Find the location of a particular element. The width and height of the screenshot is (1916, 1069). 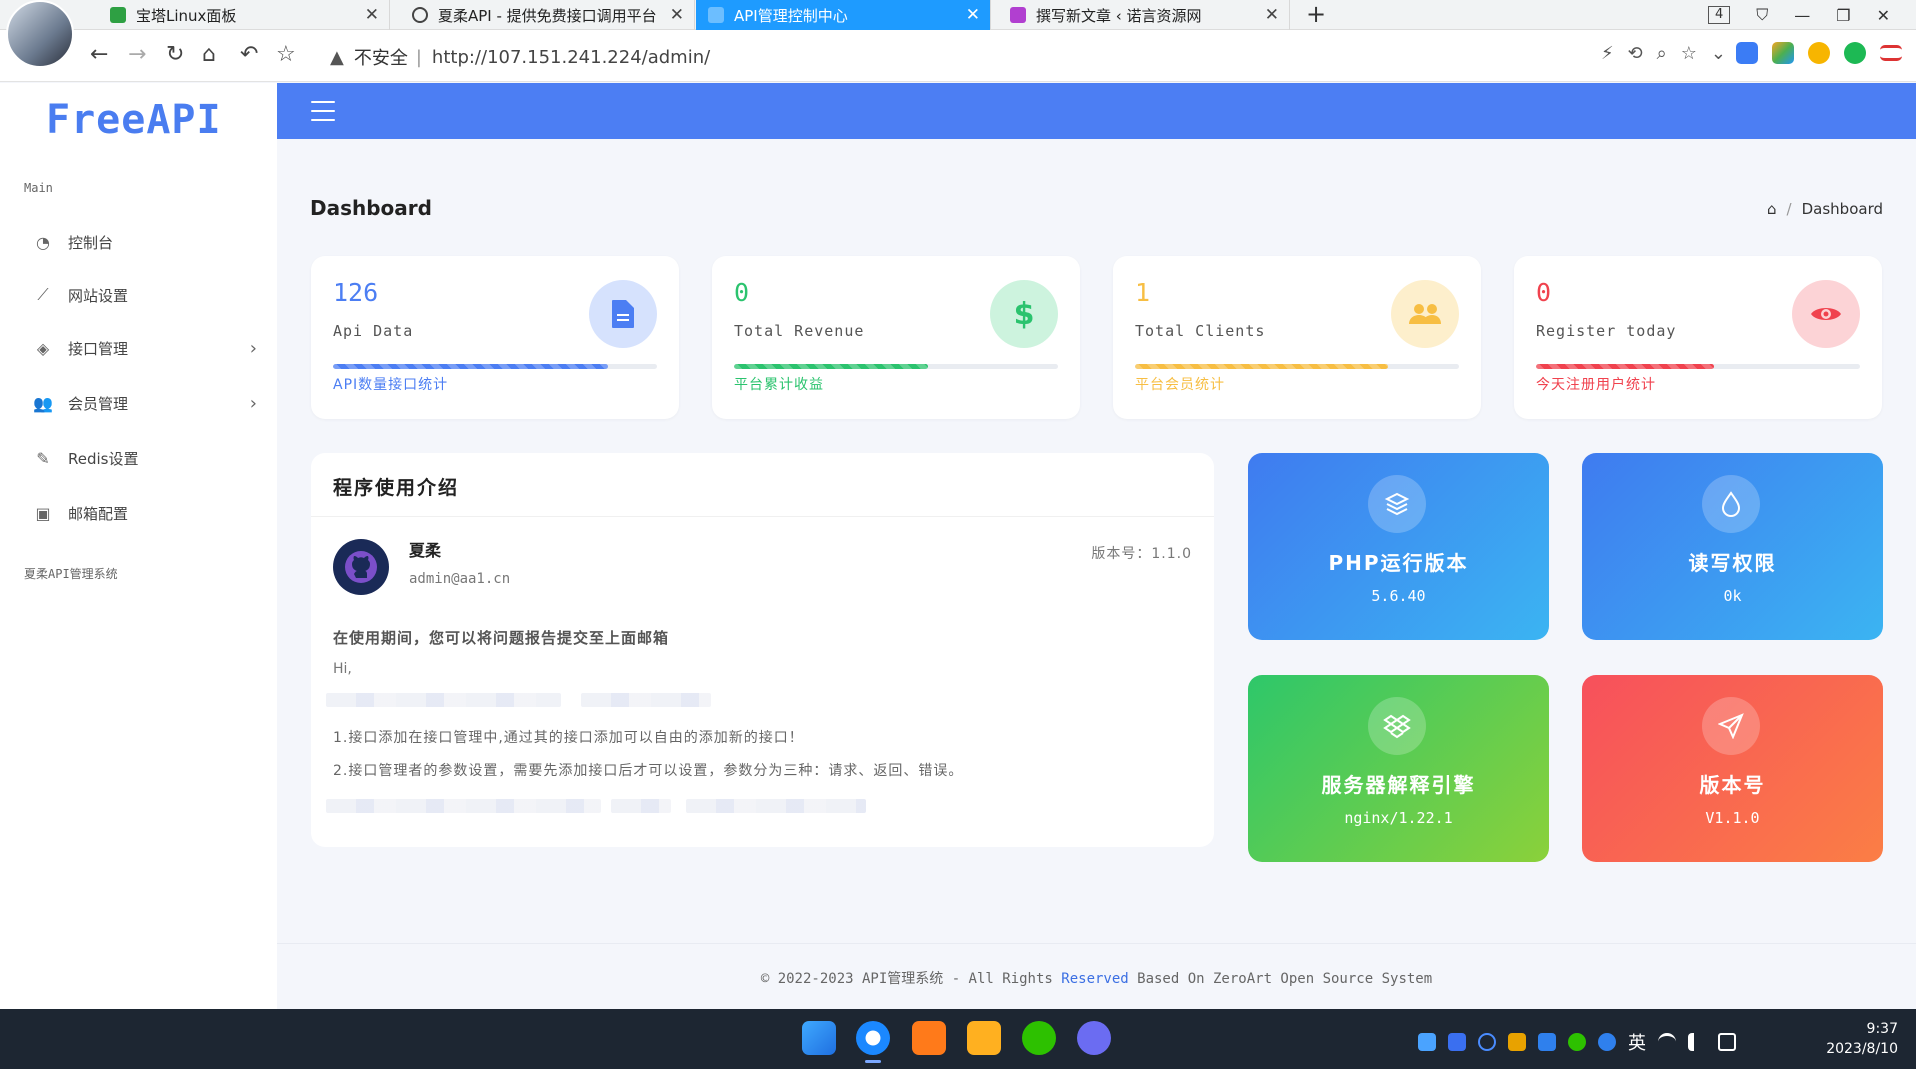

app-tray-icon is located at coordinates (1547, 1042).